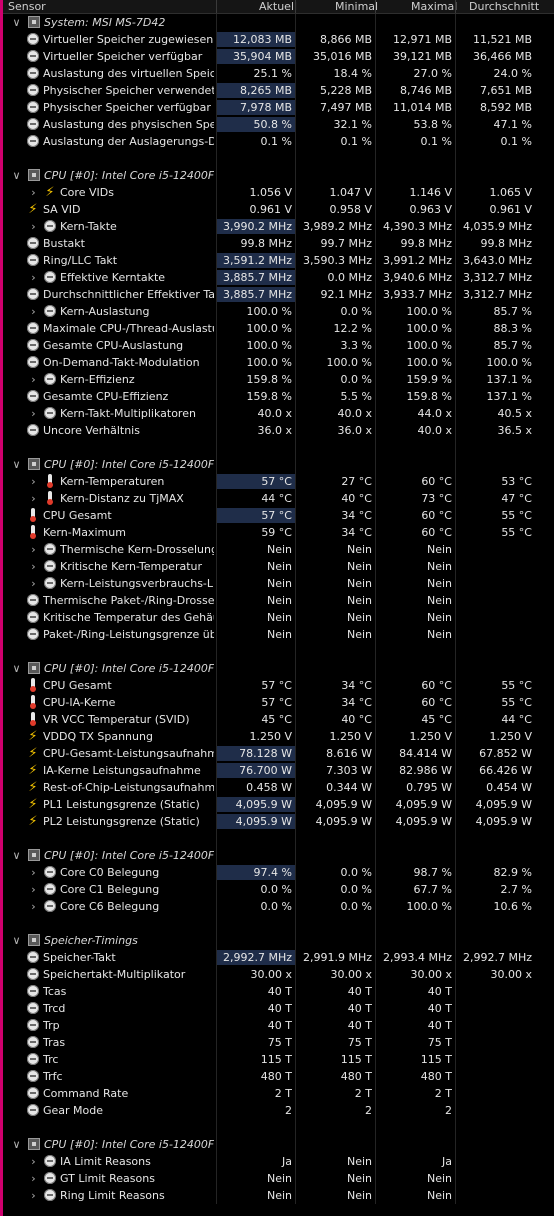  Describe the element at coordinates (434, 6) in the screenshot. I see `header-max: Maximal` at that location.